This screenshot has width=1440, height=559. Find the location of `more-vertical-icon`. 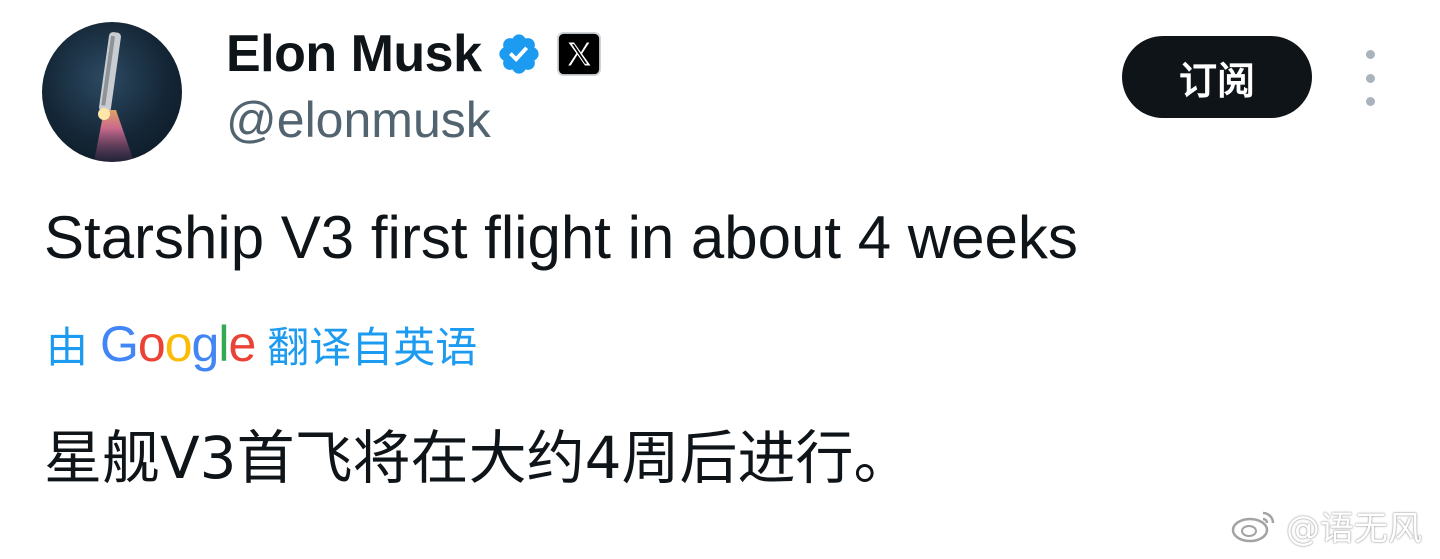

more-vertical-icon is located at coordinates (1370, 78).